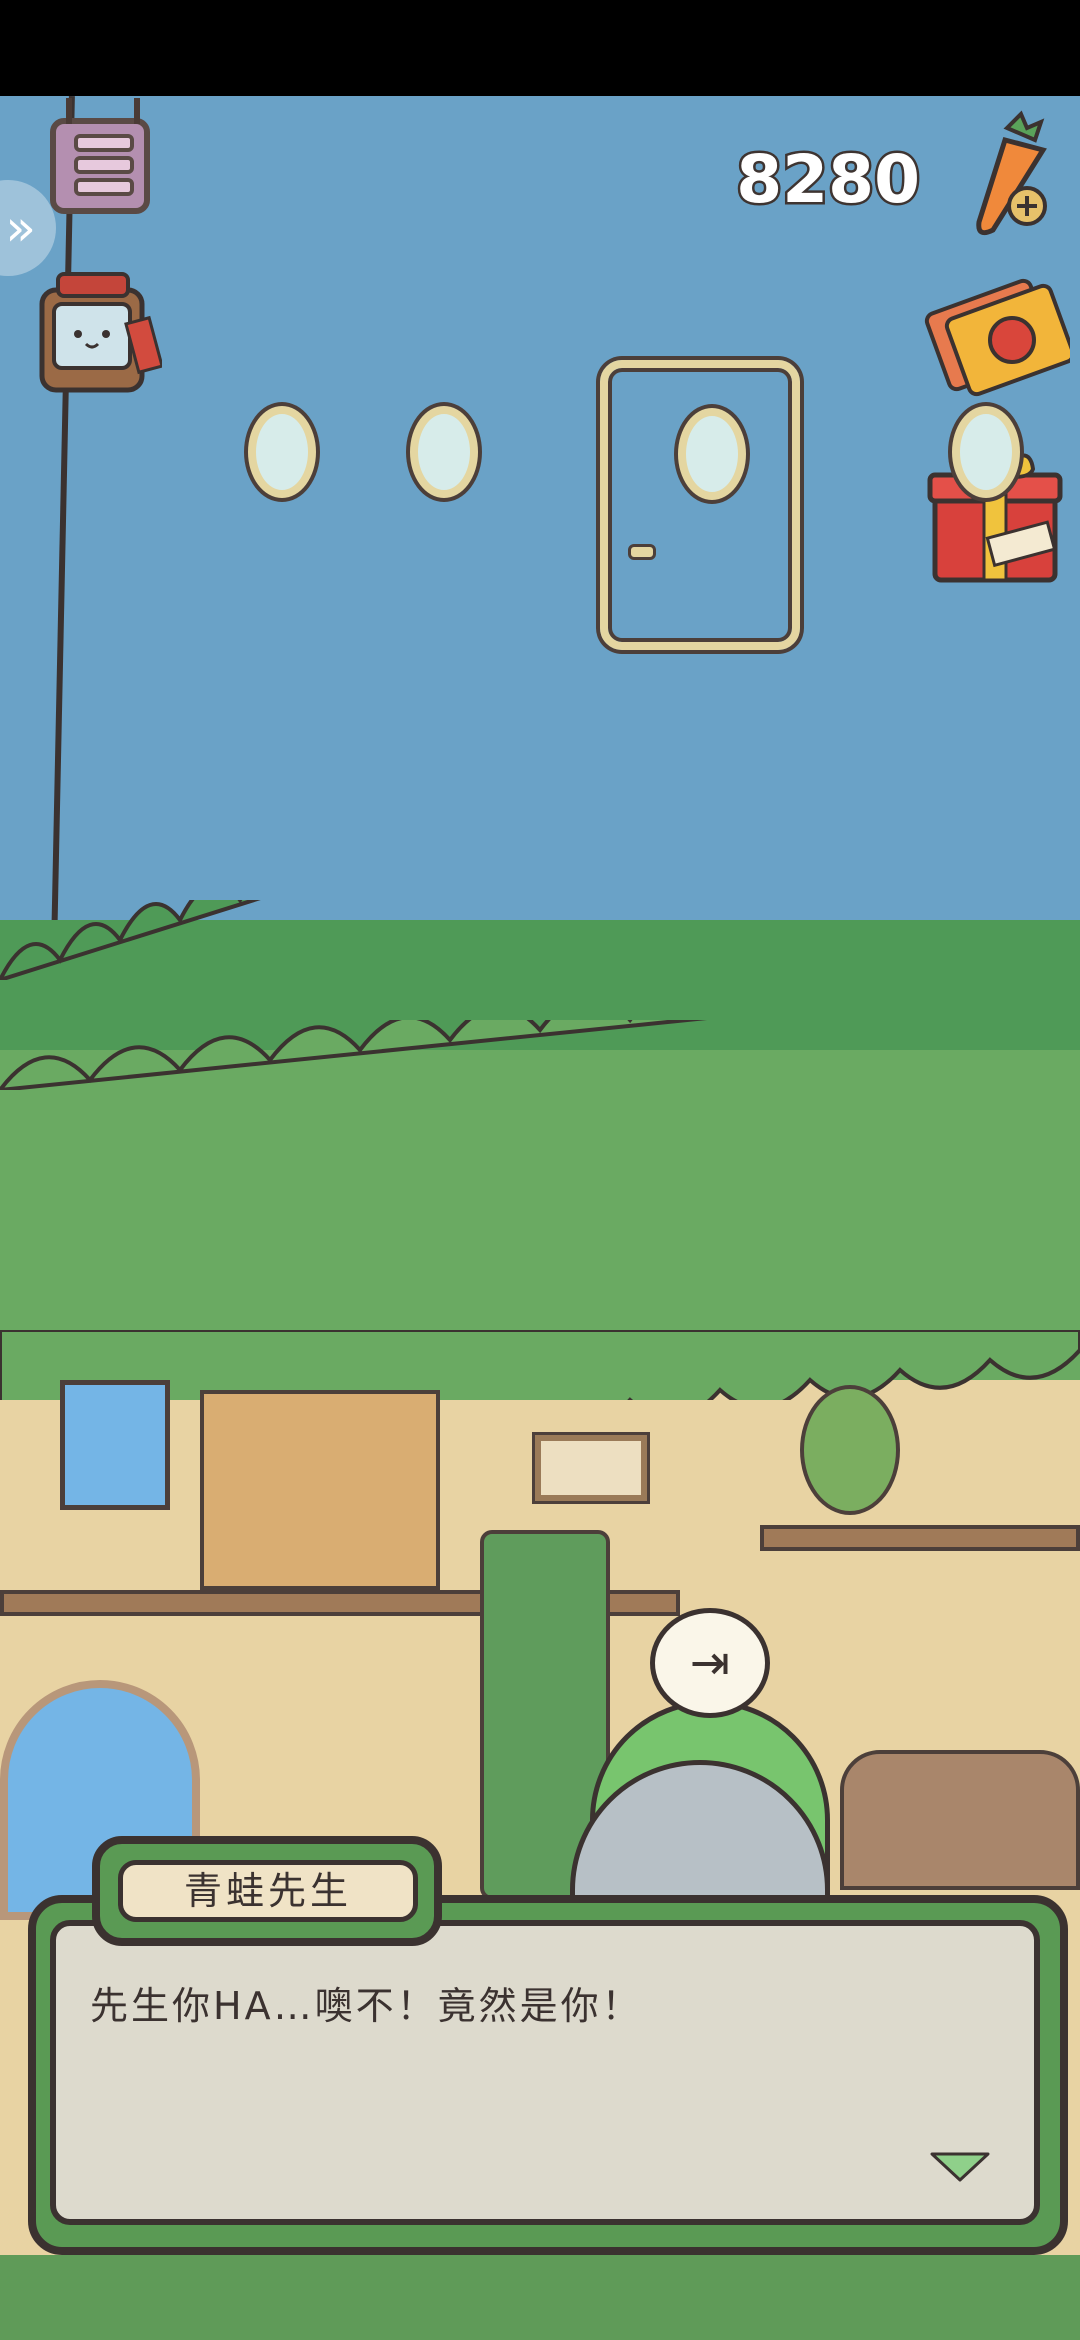 The image size is (1080, 2340). I want to click on currency-count: 8280, so click(828, 180).